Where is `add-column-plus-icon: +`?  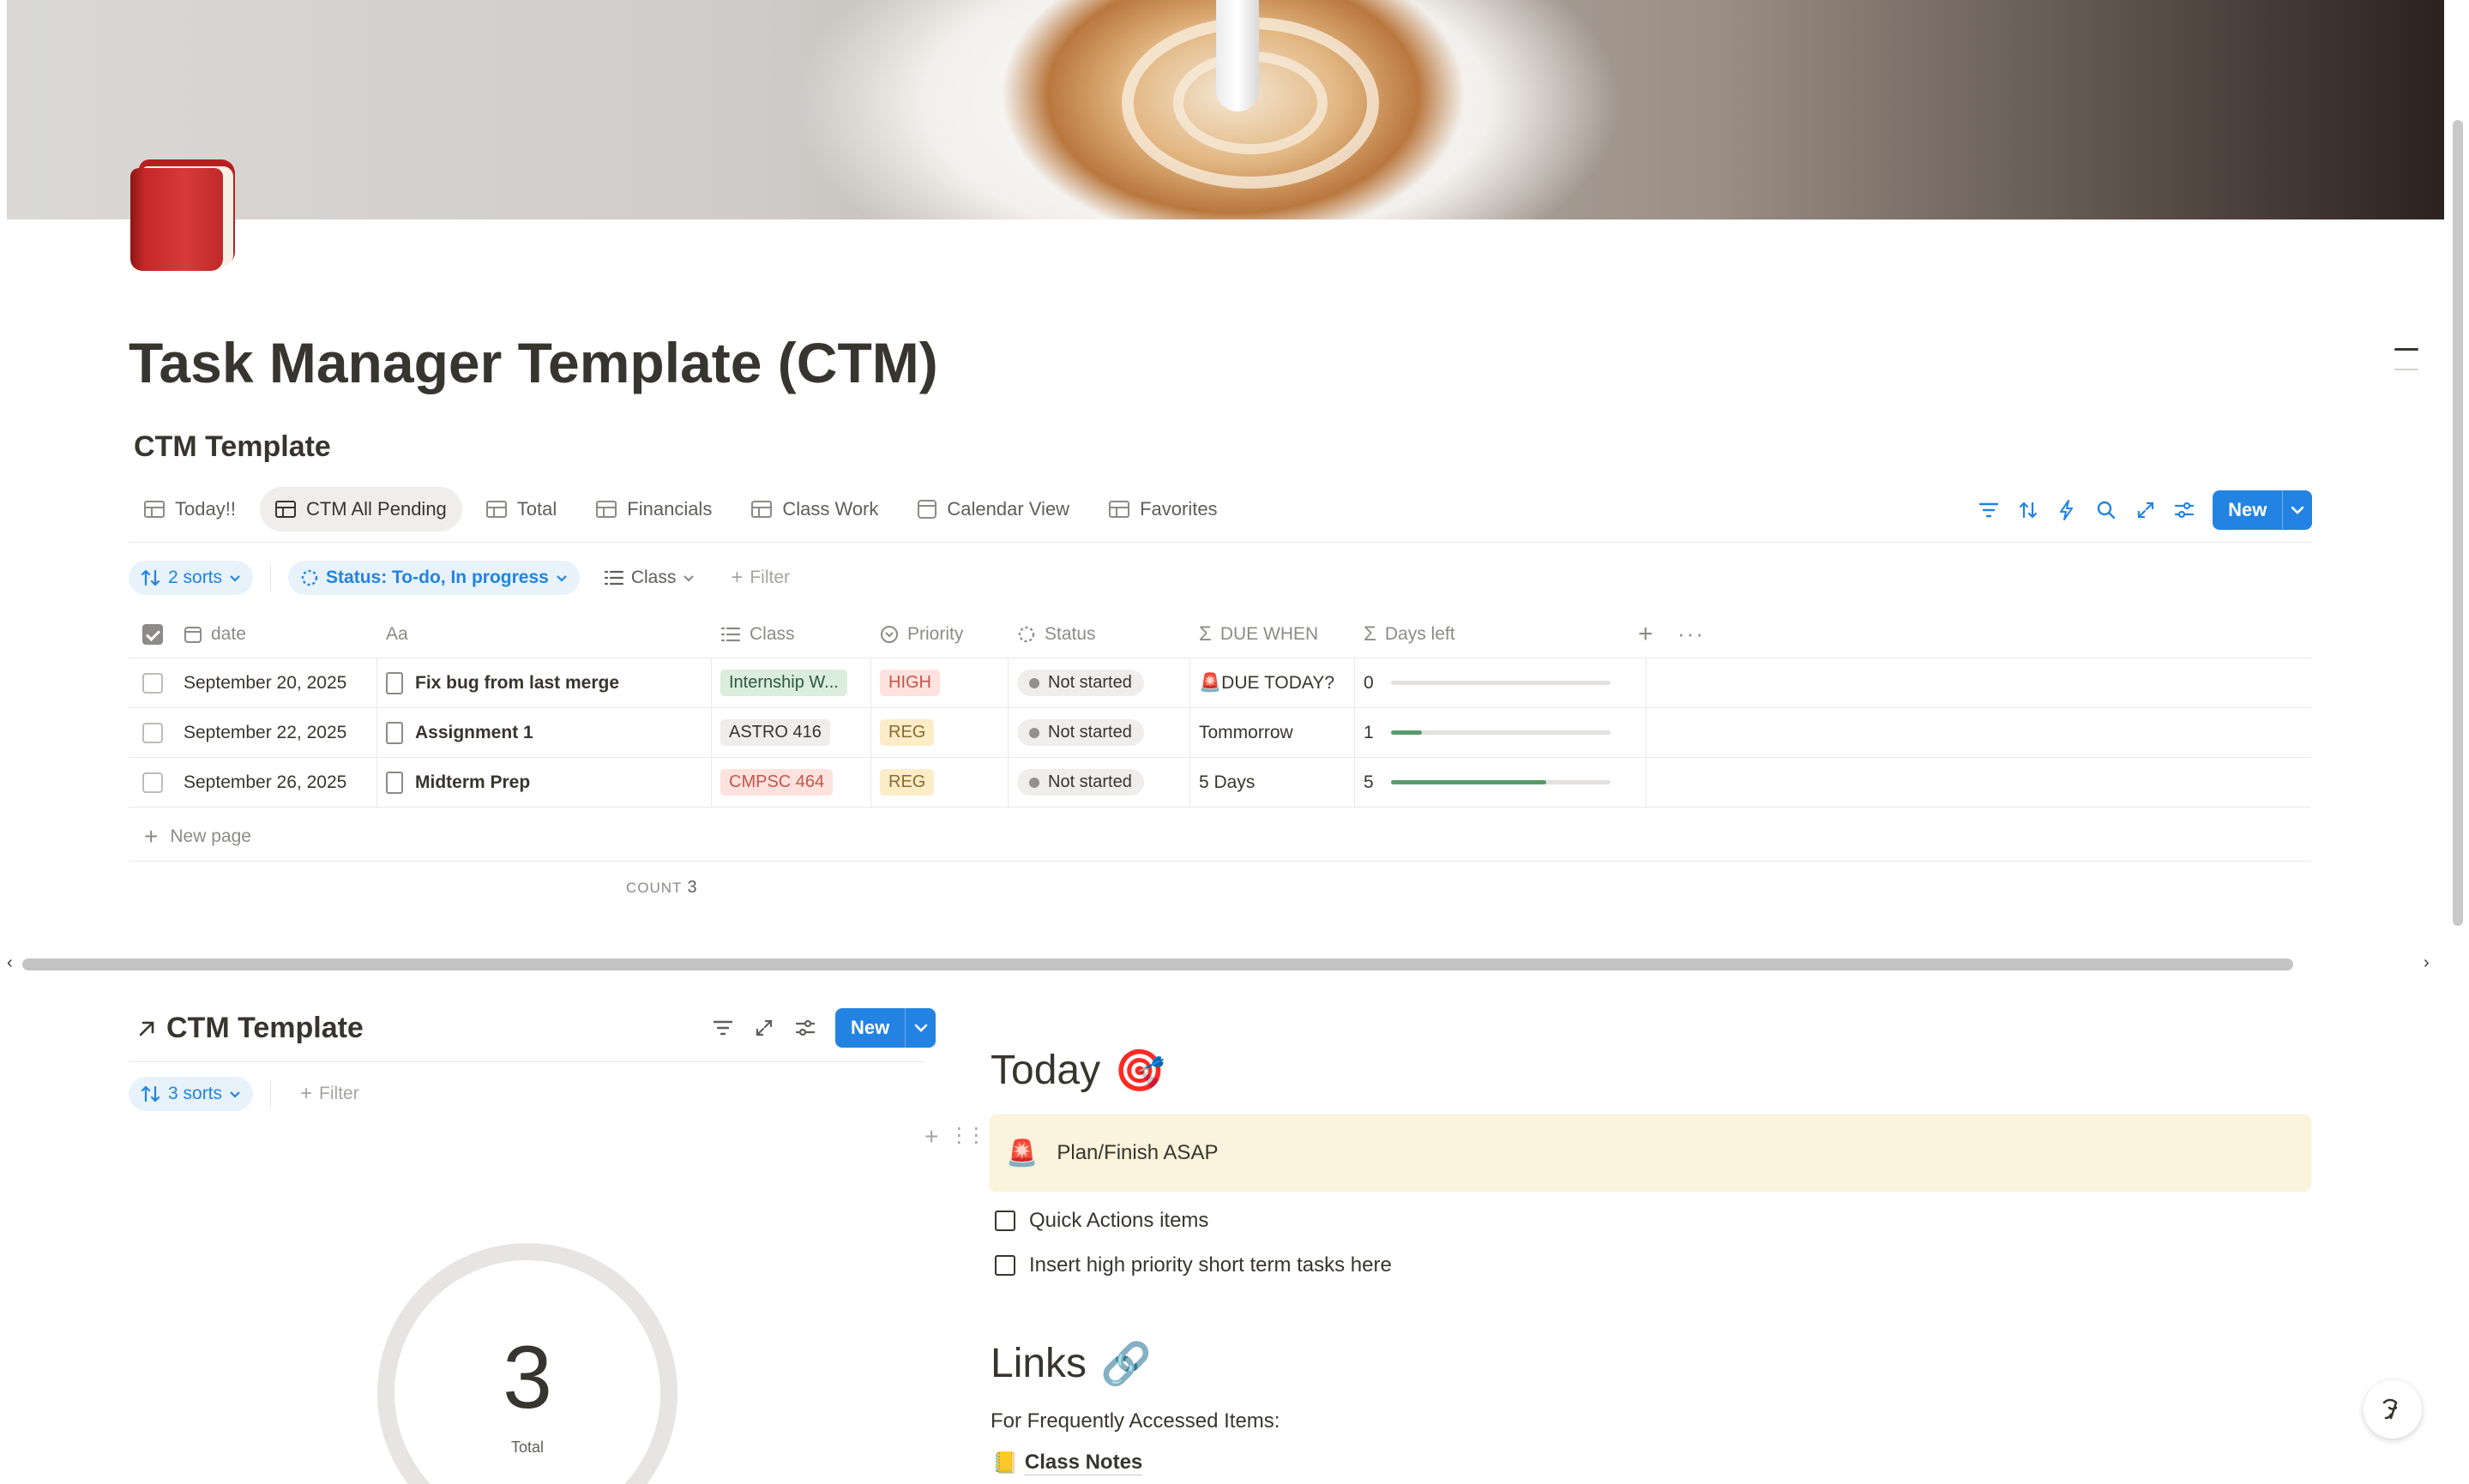
add-column-plus-icon: + is located at coordinates (1645, 634).